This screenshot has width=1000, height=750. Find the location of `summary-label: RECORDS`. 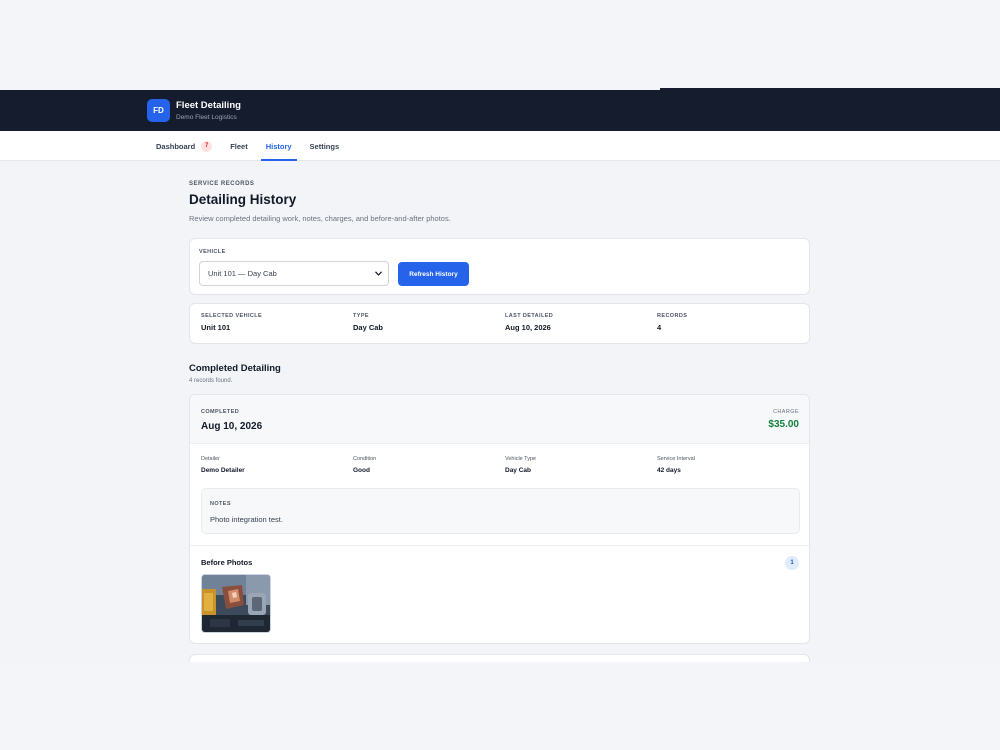

summary-label: RECORDS is located at coordinates (672, 316).